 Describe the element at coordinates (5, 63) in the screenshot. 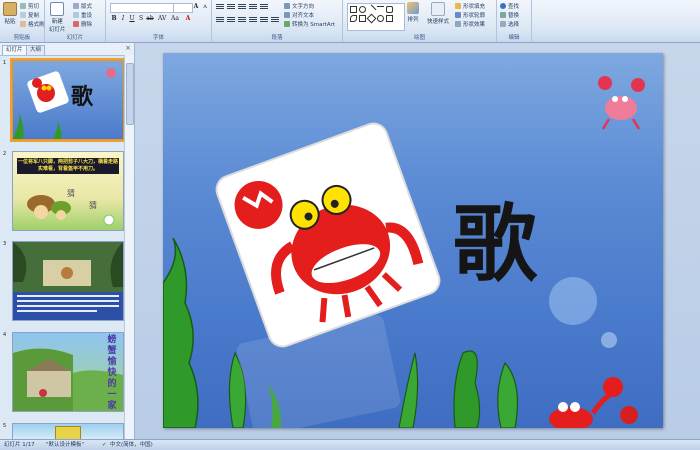

I see `thumb-number: 1` at that location.